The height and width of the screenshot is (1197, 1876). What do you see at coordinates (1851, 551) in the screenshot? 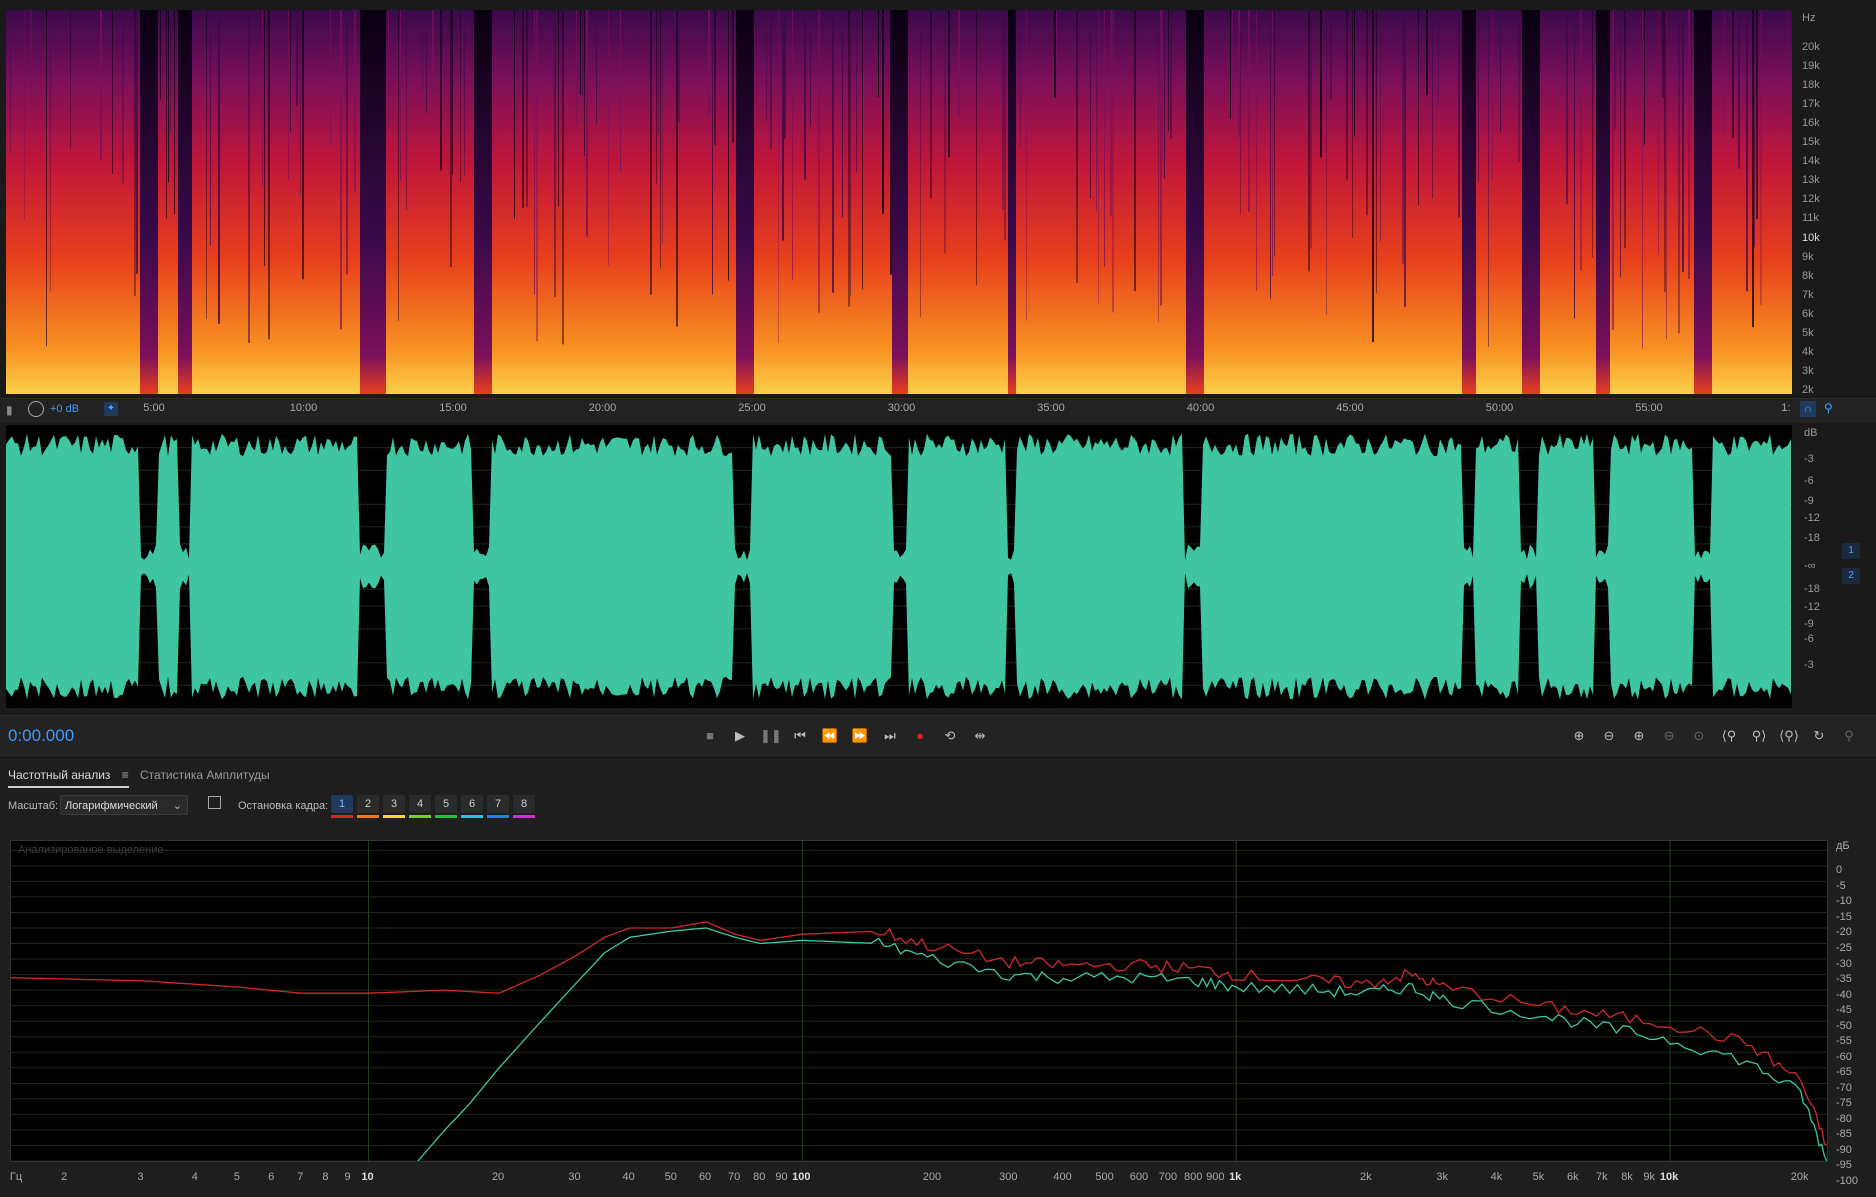
I see `channel-1-toggle: 1` at bounding box center [1851, 551].